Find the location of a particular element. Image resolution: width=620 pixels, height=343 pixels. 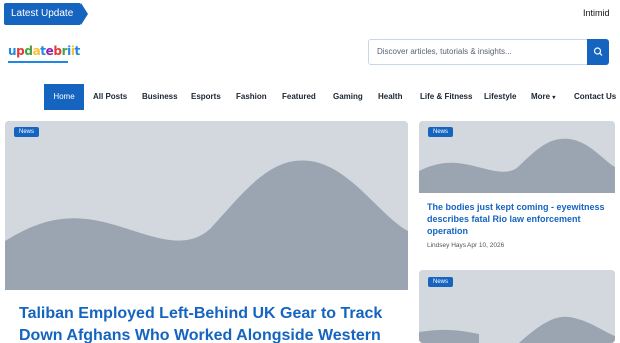

site-logo: updatebriit is located at coordinates (44, 51).